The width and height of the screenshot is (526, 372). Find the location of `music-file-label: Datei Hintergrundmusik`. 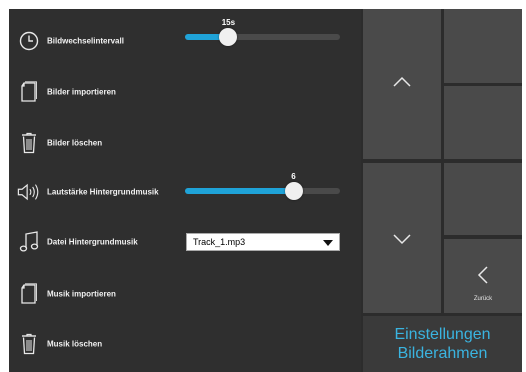

music-file-label: Datei Hintergrundmusik is located at coordinates (92, 242).